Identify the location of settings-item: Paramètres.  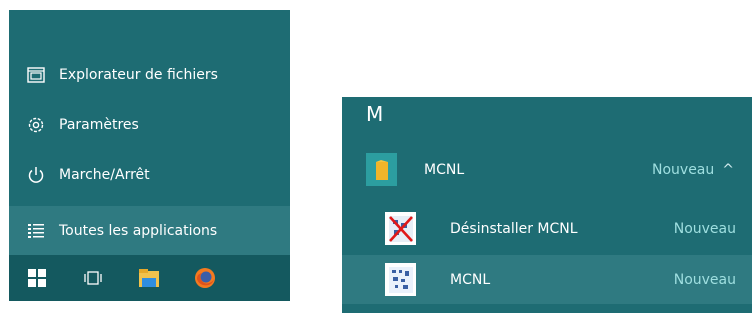
(149, 125).